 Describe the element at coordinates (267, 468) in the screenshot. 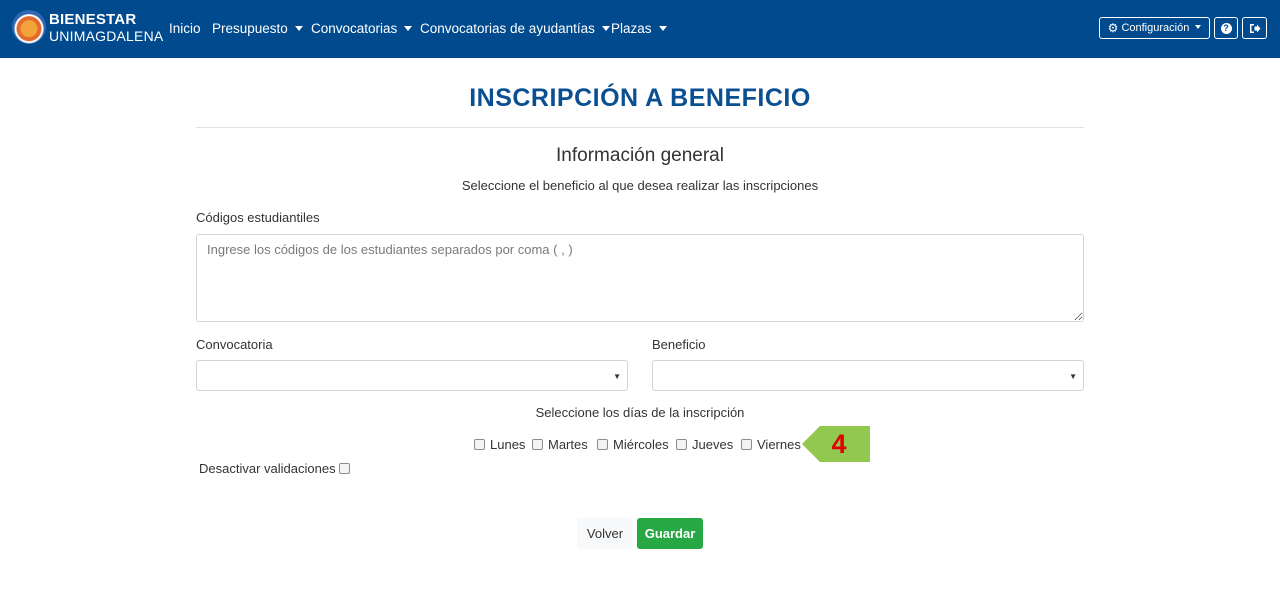

I see `disable-validations-label: Desactivar validaciones` at that location.